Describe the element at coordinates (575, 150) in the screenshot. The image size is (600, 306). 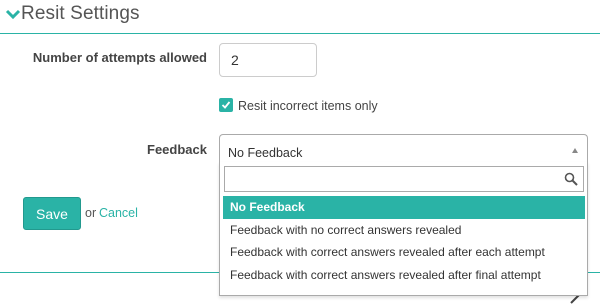
I see `caret-up-icon` at that location.